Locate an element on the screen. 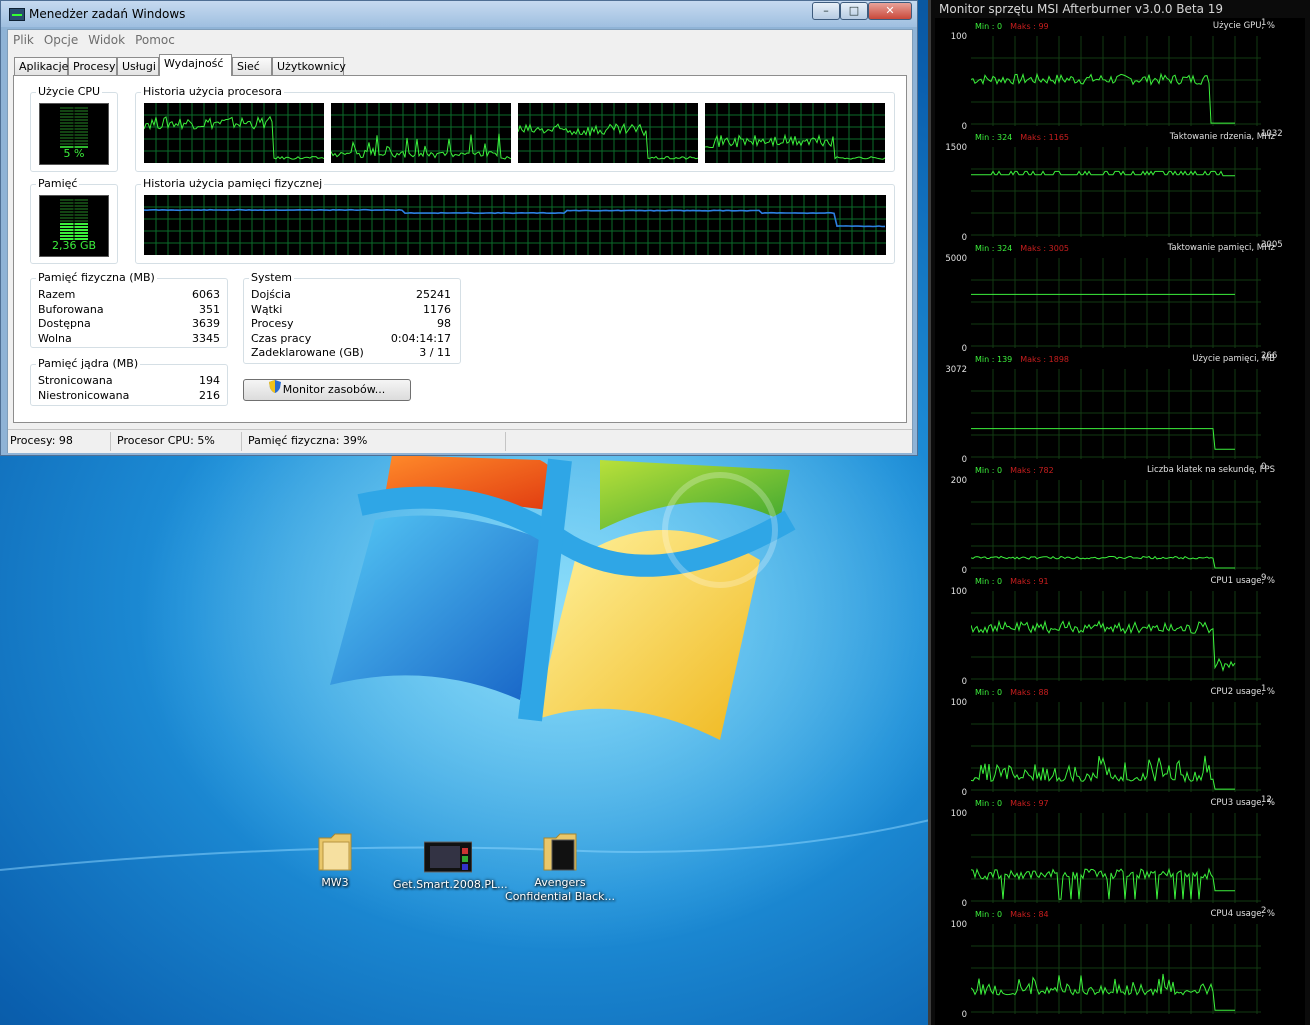 The width and height of the screenshot is (1310, 1025). tab-services: Usługi is located at coordinates (138, 66).